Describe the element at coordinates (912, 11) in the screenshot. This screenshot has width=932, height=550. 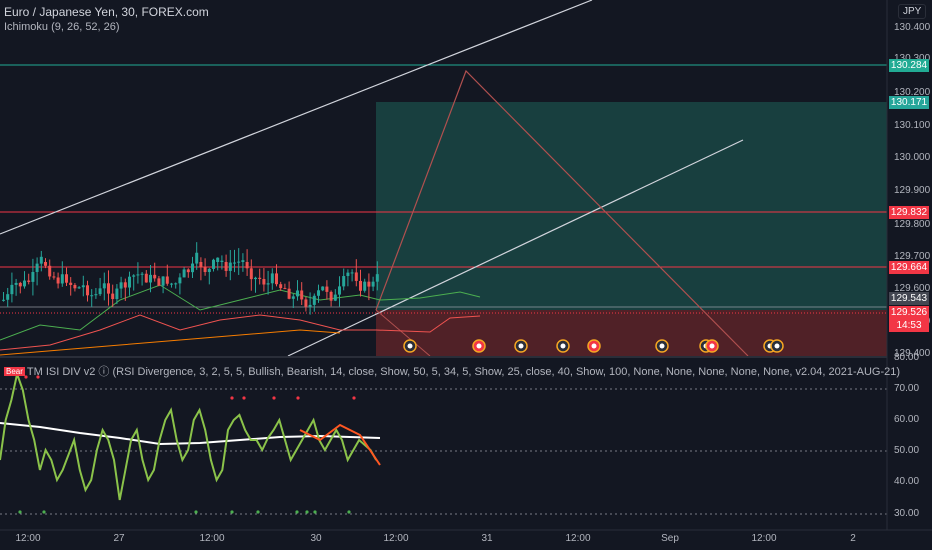
I see `currency-button: JPY` at that location.